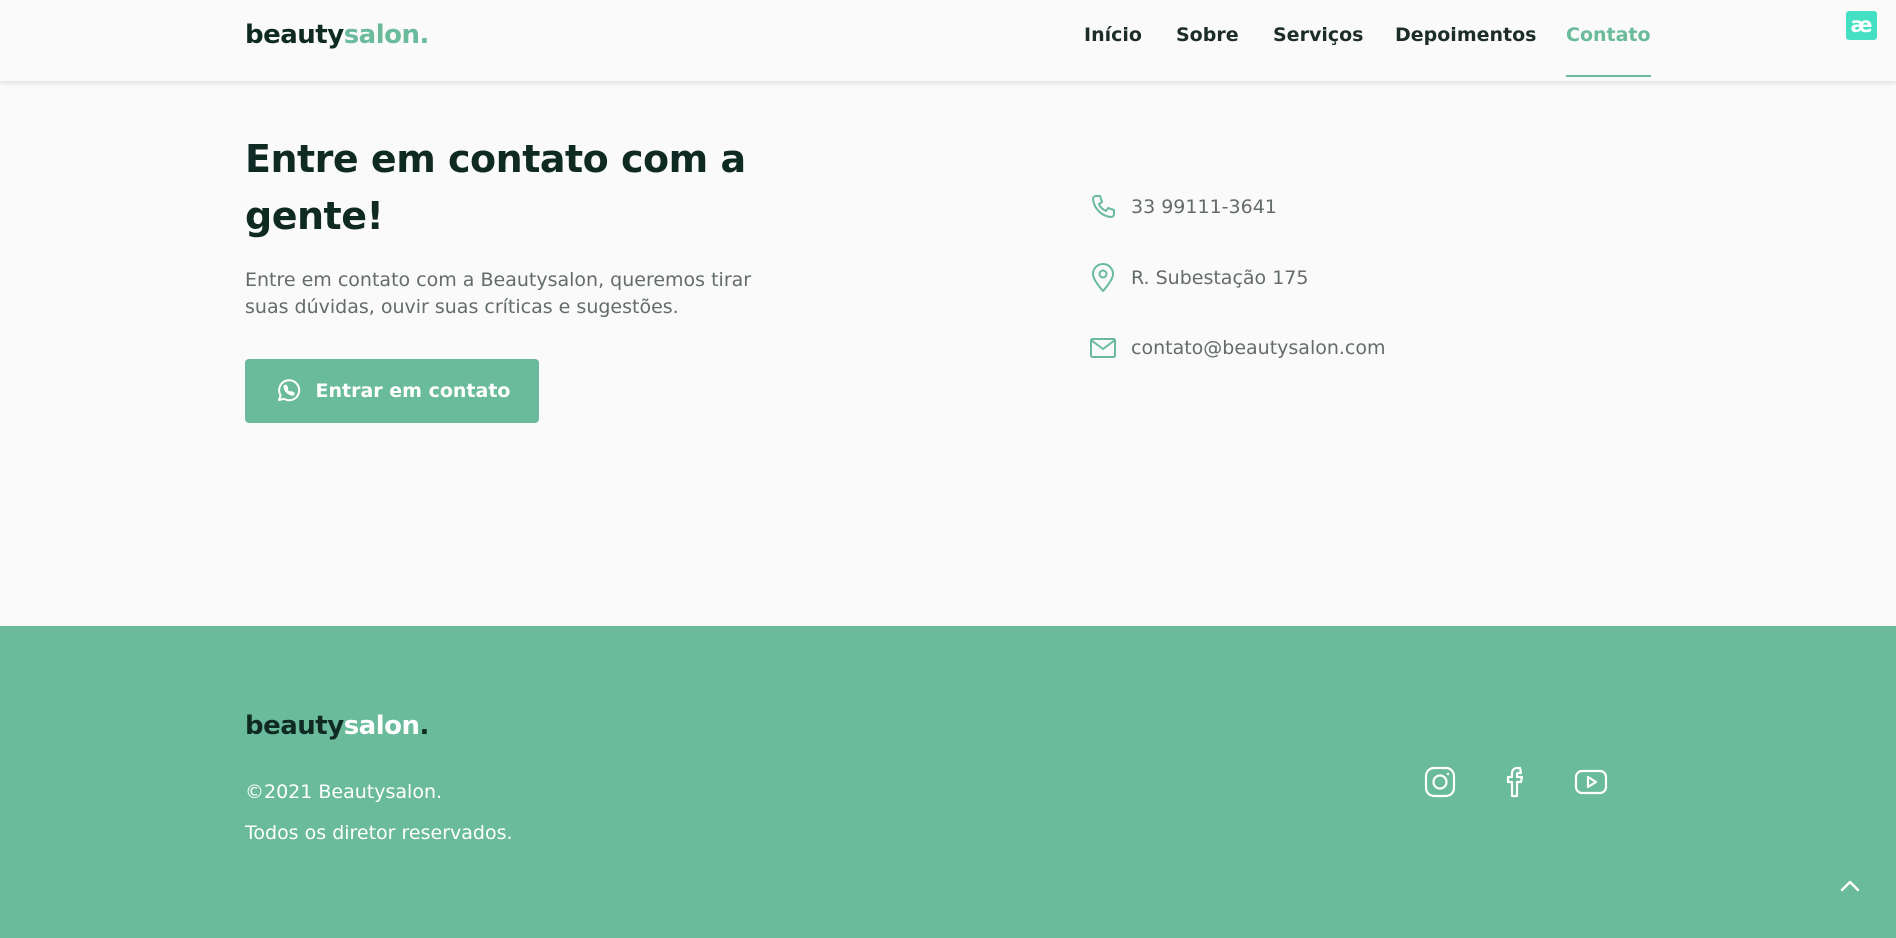  I want to click on brand-logo-part2: salon, so click(381, 35).